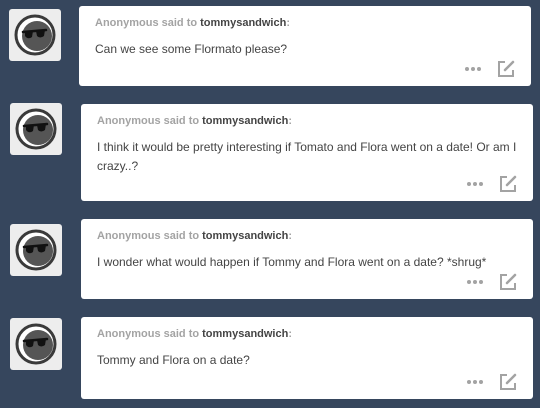 Image resolution: width=540 pixels, height=408 pixels. What do you see at coordinates (173, 360) in the screenshot?
I see `question-text: Tommy and Flora on a date?` at bounding box center [173, 360].